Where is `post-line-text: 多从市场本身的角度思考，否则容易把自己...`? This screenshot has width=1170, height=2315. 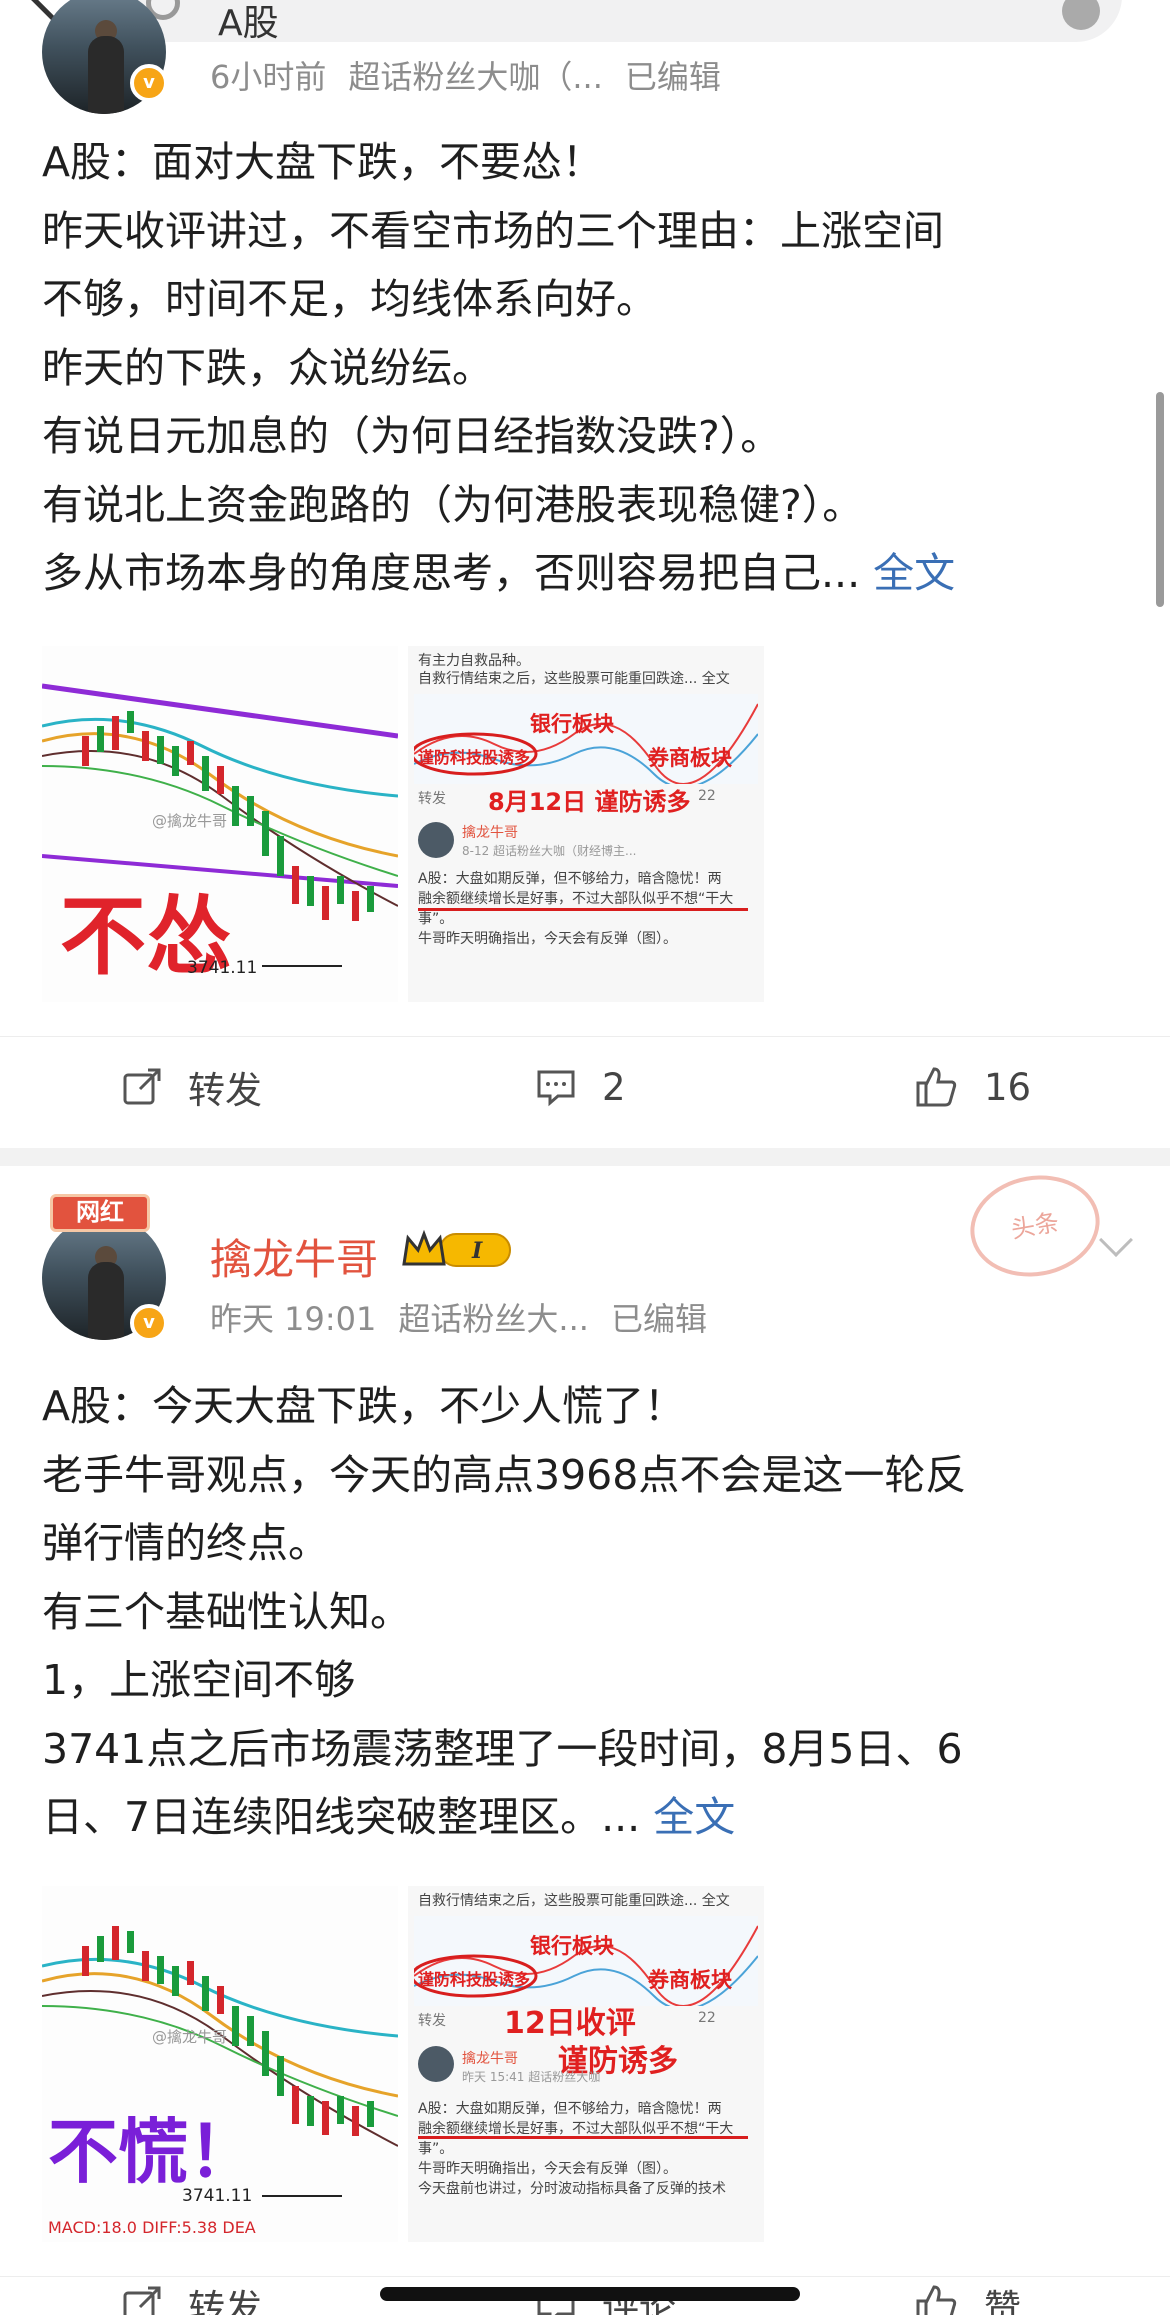
post-line-text: 多从市场本身的角度思考，否则容易把自己... is located at coordinates (451, 573).